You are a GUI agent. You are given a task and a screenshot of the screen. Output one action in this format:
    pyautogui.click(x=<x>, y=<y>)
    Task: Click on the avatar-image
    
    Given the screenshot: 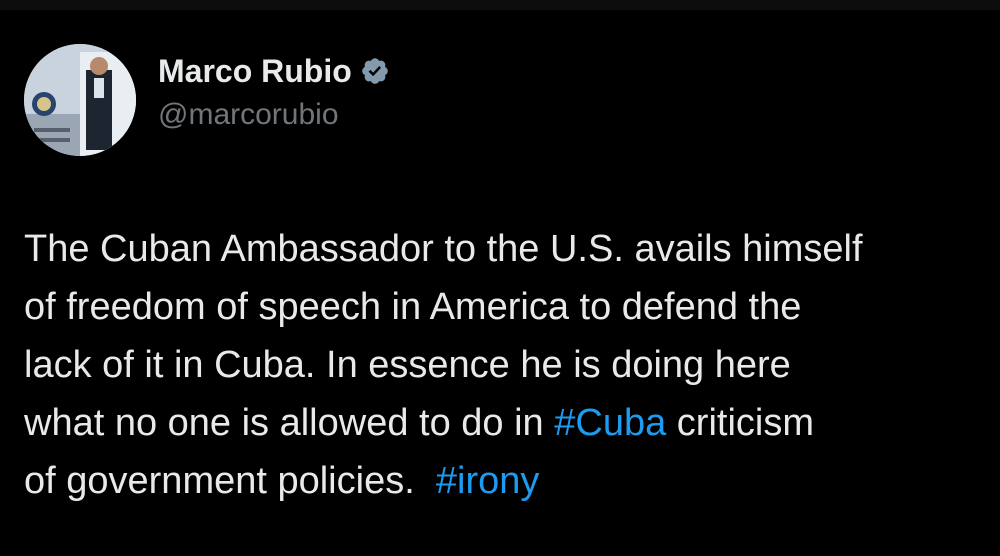 What is the action you would take?
    pyautogui.click(x=80, y=100)
    